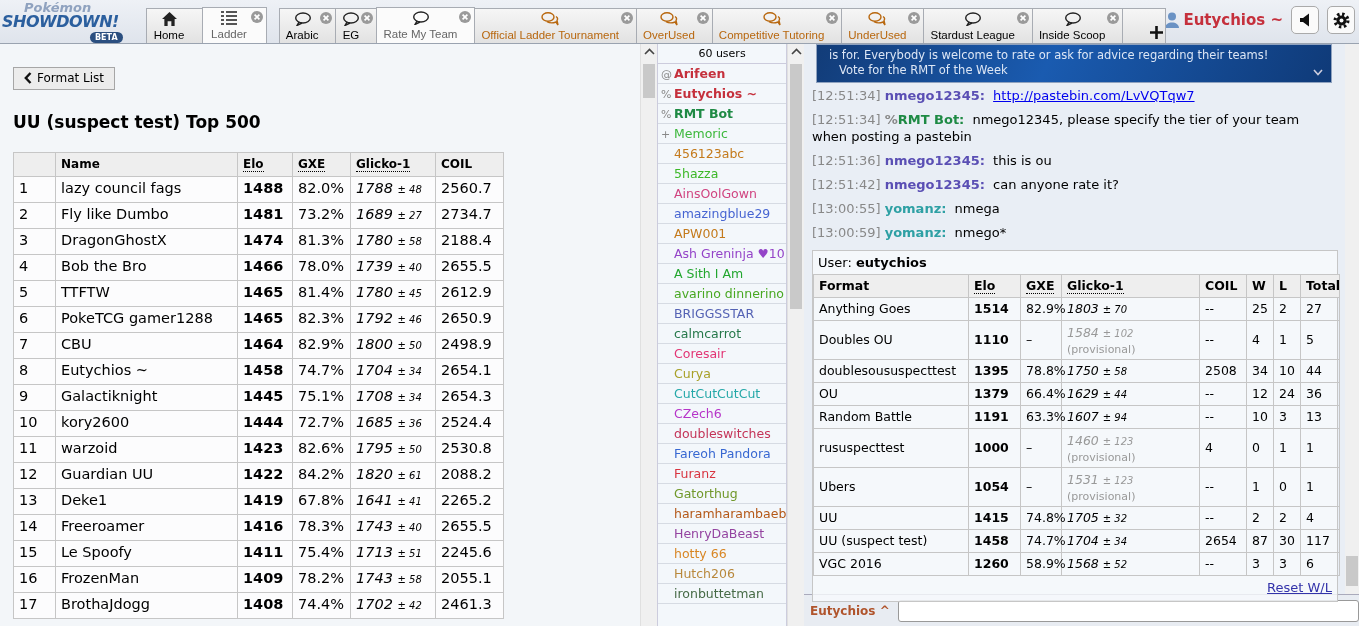  Describe the element at coordinates (1144, 25) in the screenshot. I see `new-tab-button` at that location.